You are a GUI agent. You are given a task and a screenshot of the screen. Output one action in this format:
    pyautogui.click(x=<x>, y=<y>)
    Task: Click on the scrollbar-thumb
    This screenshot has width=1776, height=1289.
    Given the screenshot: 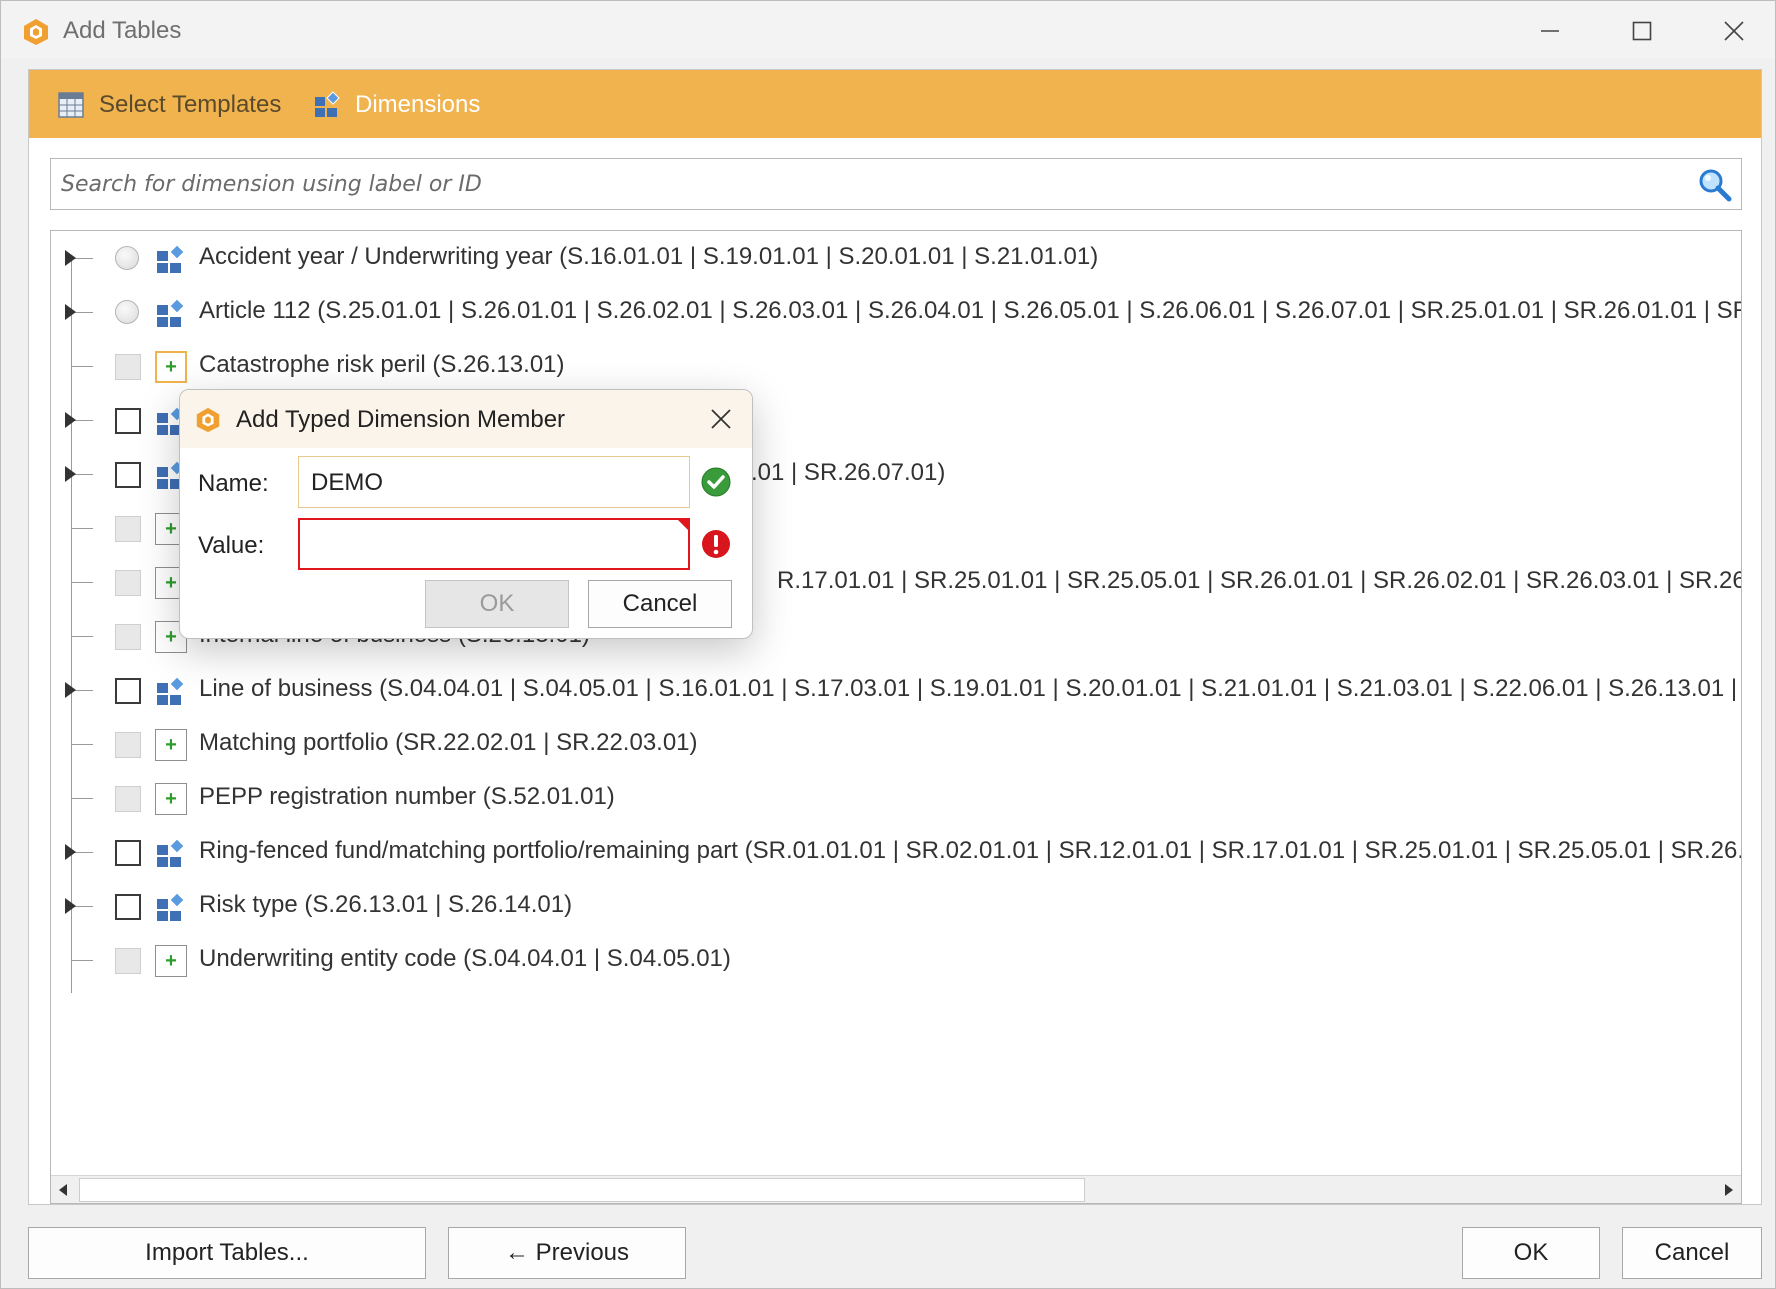 What is the action you would take?
    pyautogui.click(x=582, y=1190)
    